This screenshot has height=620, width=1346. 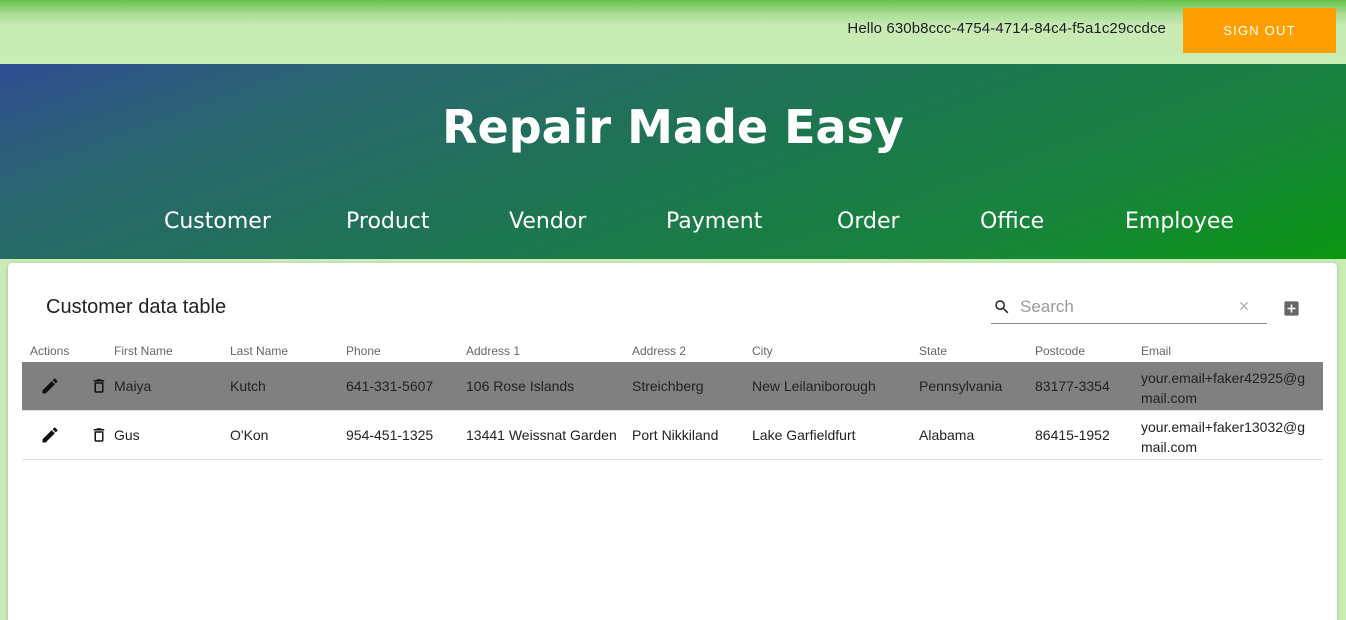 I want to click on nav-customer: Customer, so click(x=217, y=221).